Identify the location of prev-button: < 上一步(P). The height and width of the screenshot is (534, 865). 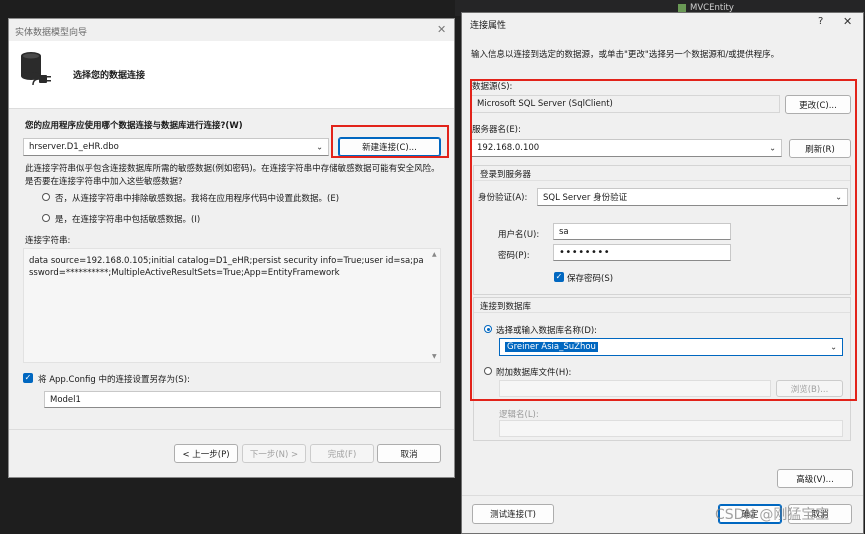
(206, 453).